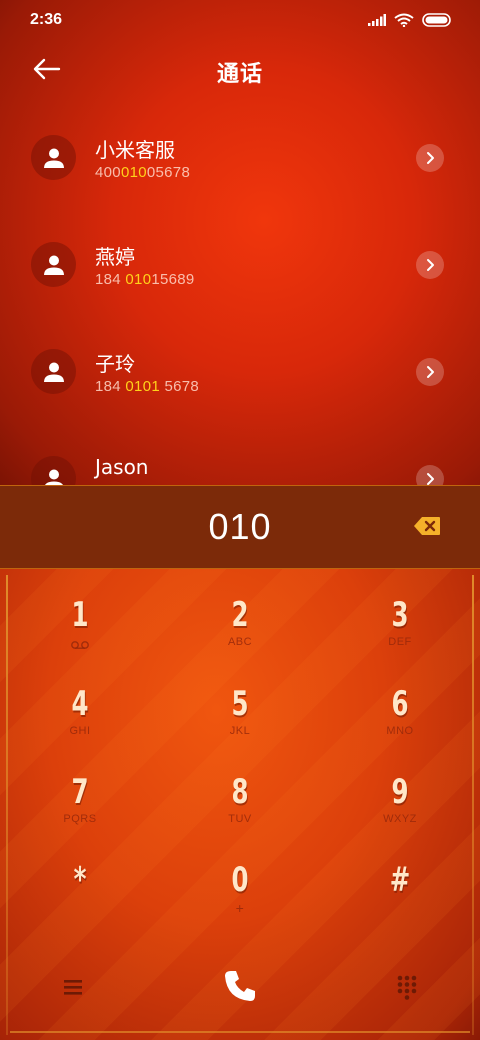  I want to click on dialpad-toggle-button, so click(407, 987).